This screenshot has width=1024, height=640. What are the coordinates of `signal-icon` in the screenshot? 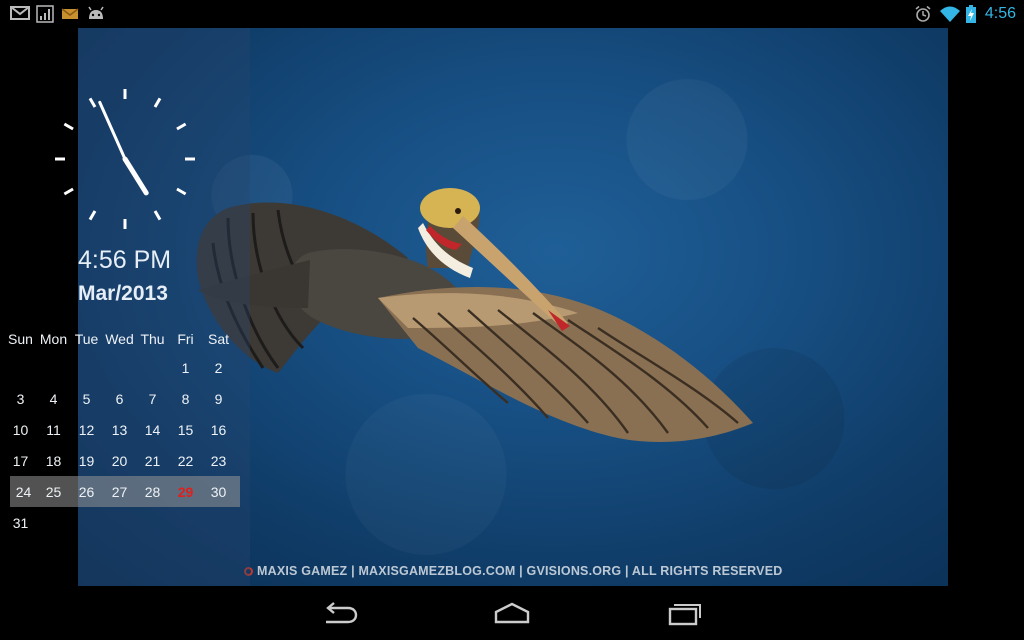 It's located at (45, 14).